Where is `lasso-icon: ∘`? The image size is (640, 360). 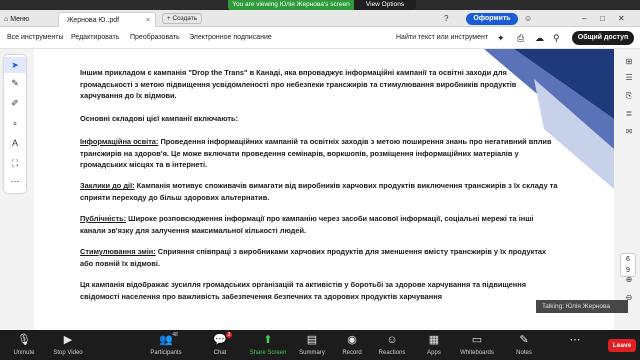
lasso-icon: ∘ is located at coordinates (15, 123).